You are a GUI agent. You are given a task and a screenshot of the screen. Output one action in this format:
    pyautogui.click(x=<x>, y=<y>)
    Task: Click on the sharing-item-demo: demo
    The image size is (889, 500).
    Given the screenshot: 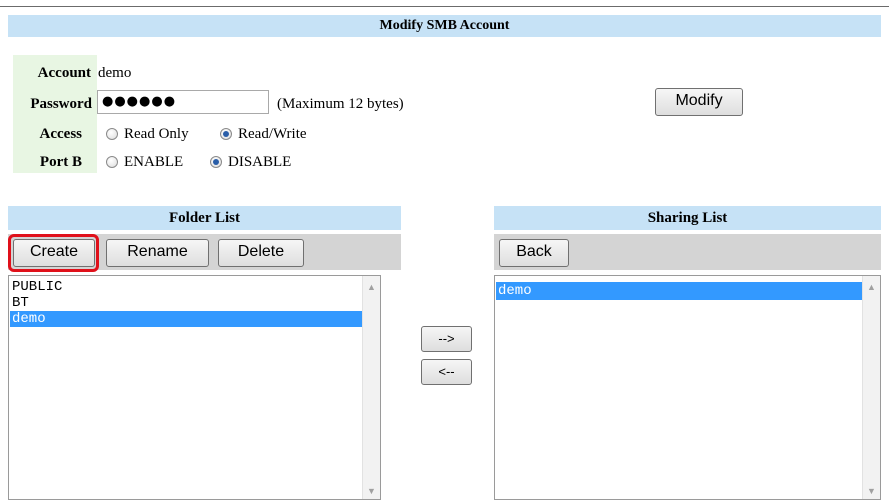 What is the action you would take?
    pyautogui.click(x=679, y=291)
    